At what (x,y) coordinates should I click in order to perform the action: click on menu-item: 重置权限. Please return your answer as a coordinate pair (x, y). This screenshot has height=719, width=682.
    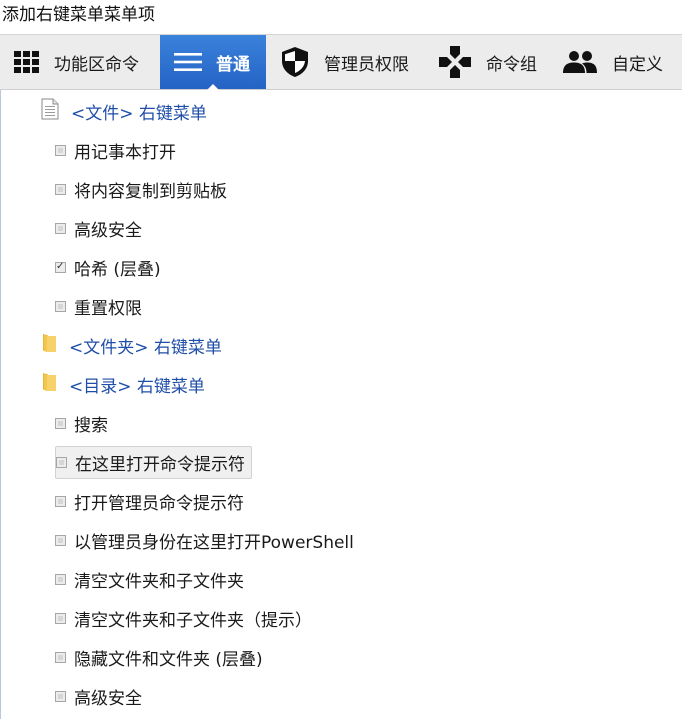
    Looking at the image, I should click on (98, 306).